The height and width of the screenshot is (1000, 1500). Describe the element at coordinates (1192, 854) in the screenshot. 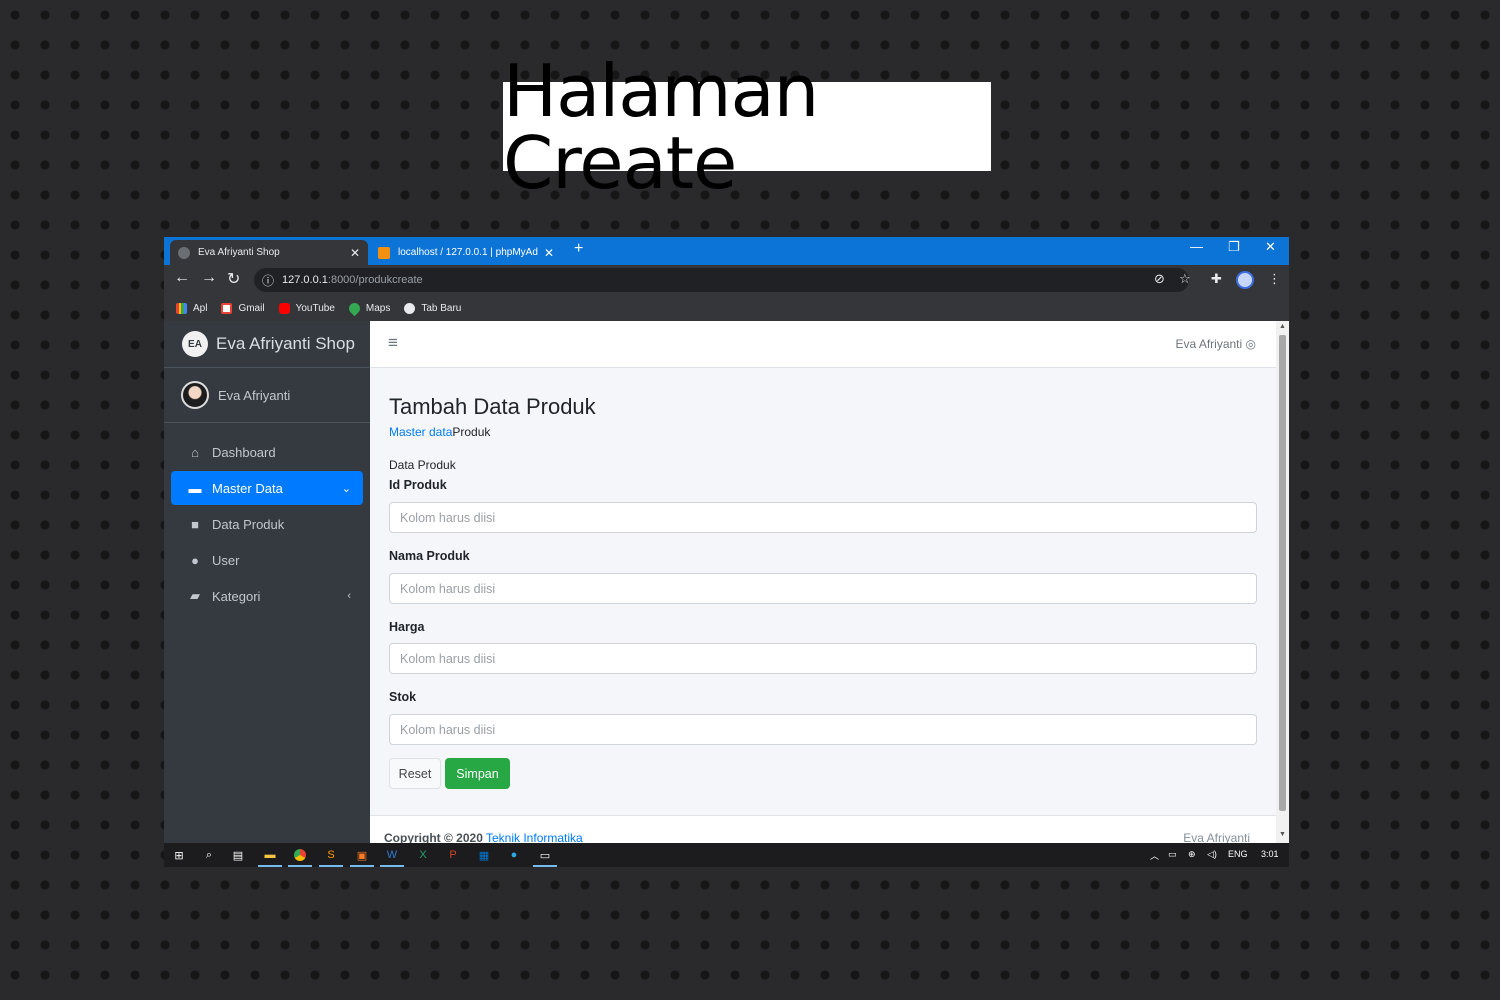

I see `globe-icon: ⊕` at that location.